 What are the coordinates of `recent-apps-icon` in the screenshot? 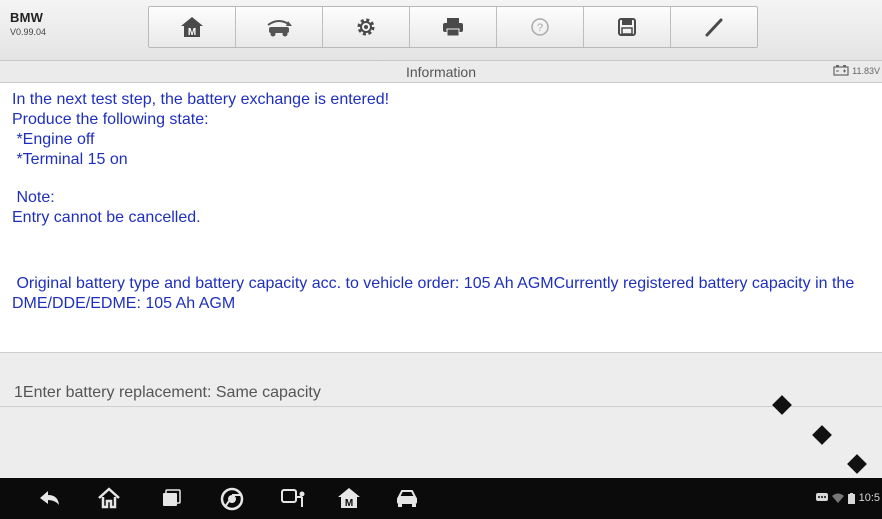 It's located at (172, 497).